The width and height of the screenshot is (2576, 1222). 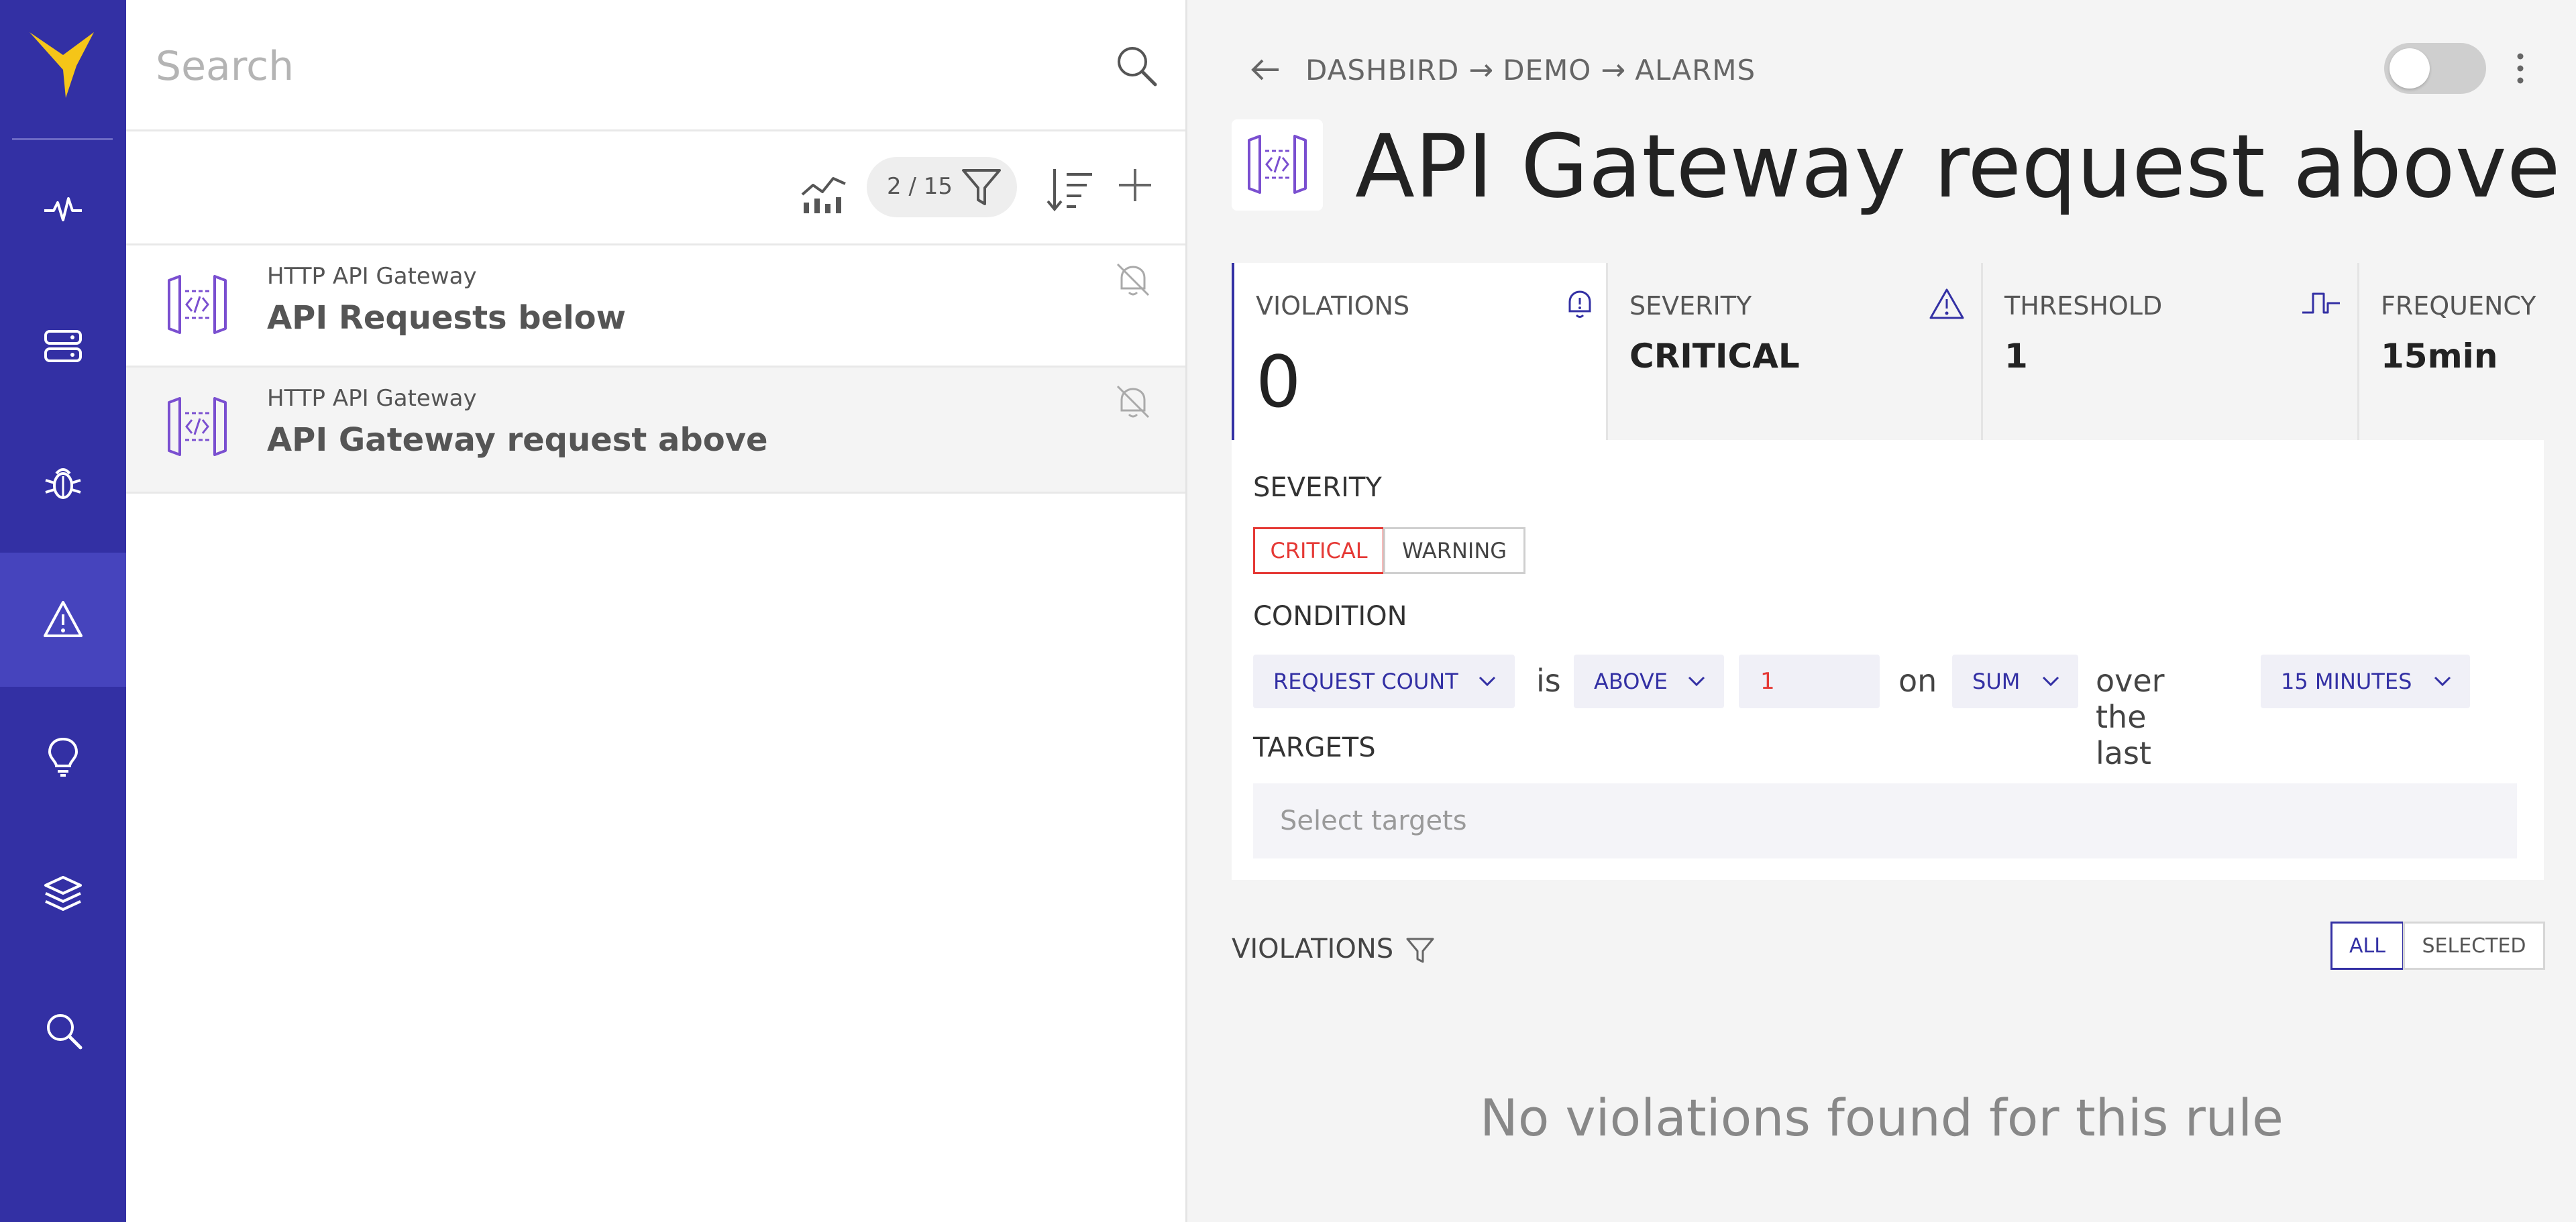 What do you see at coordinates (1278, 382) in the screenshot?
I see `stat-value: 0` at bounding box center [1278, 382].